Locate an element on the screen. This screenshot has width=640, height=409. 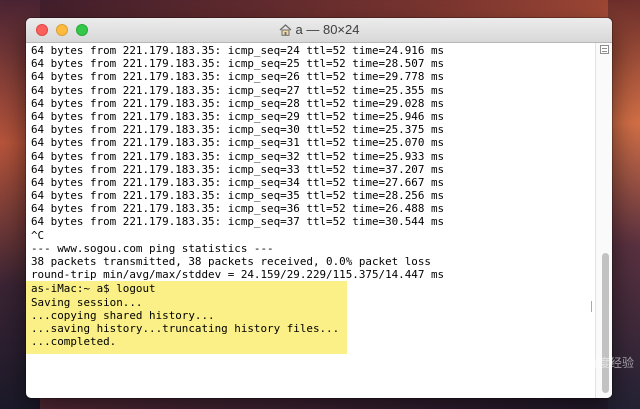
terminal-line: as-iMac:~ a$ logout is located at coordinates (93, 289).